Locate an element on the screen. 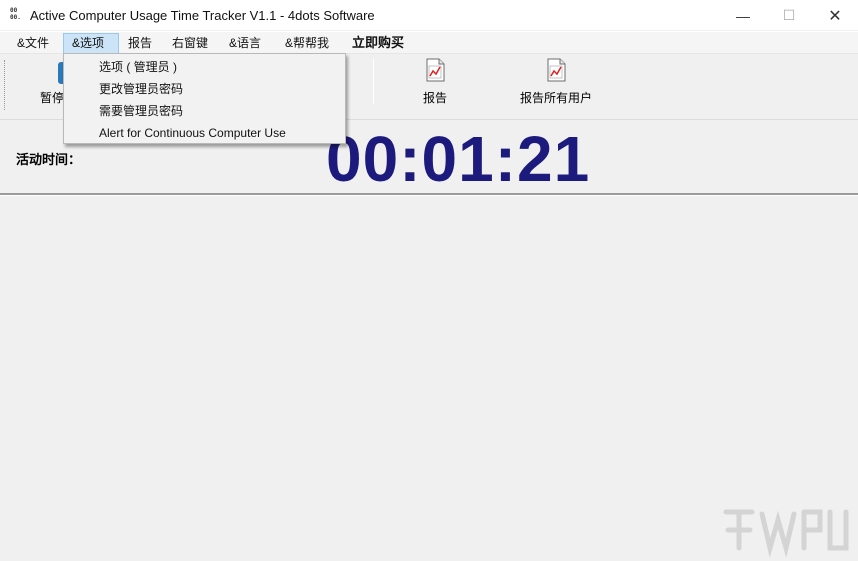  menu-option-continuous-use-alert: Alert for Continuous Computer Use is located at coordinates (204, 133).